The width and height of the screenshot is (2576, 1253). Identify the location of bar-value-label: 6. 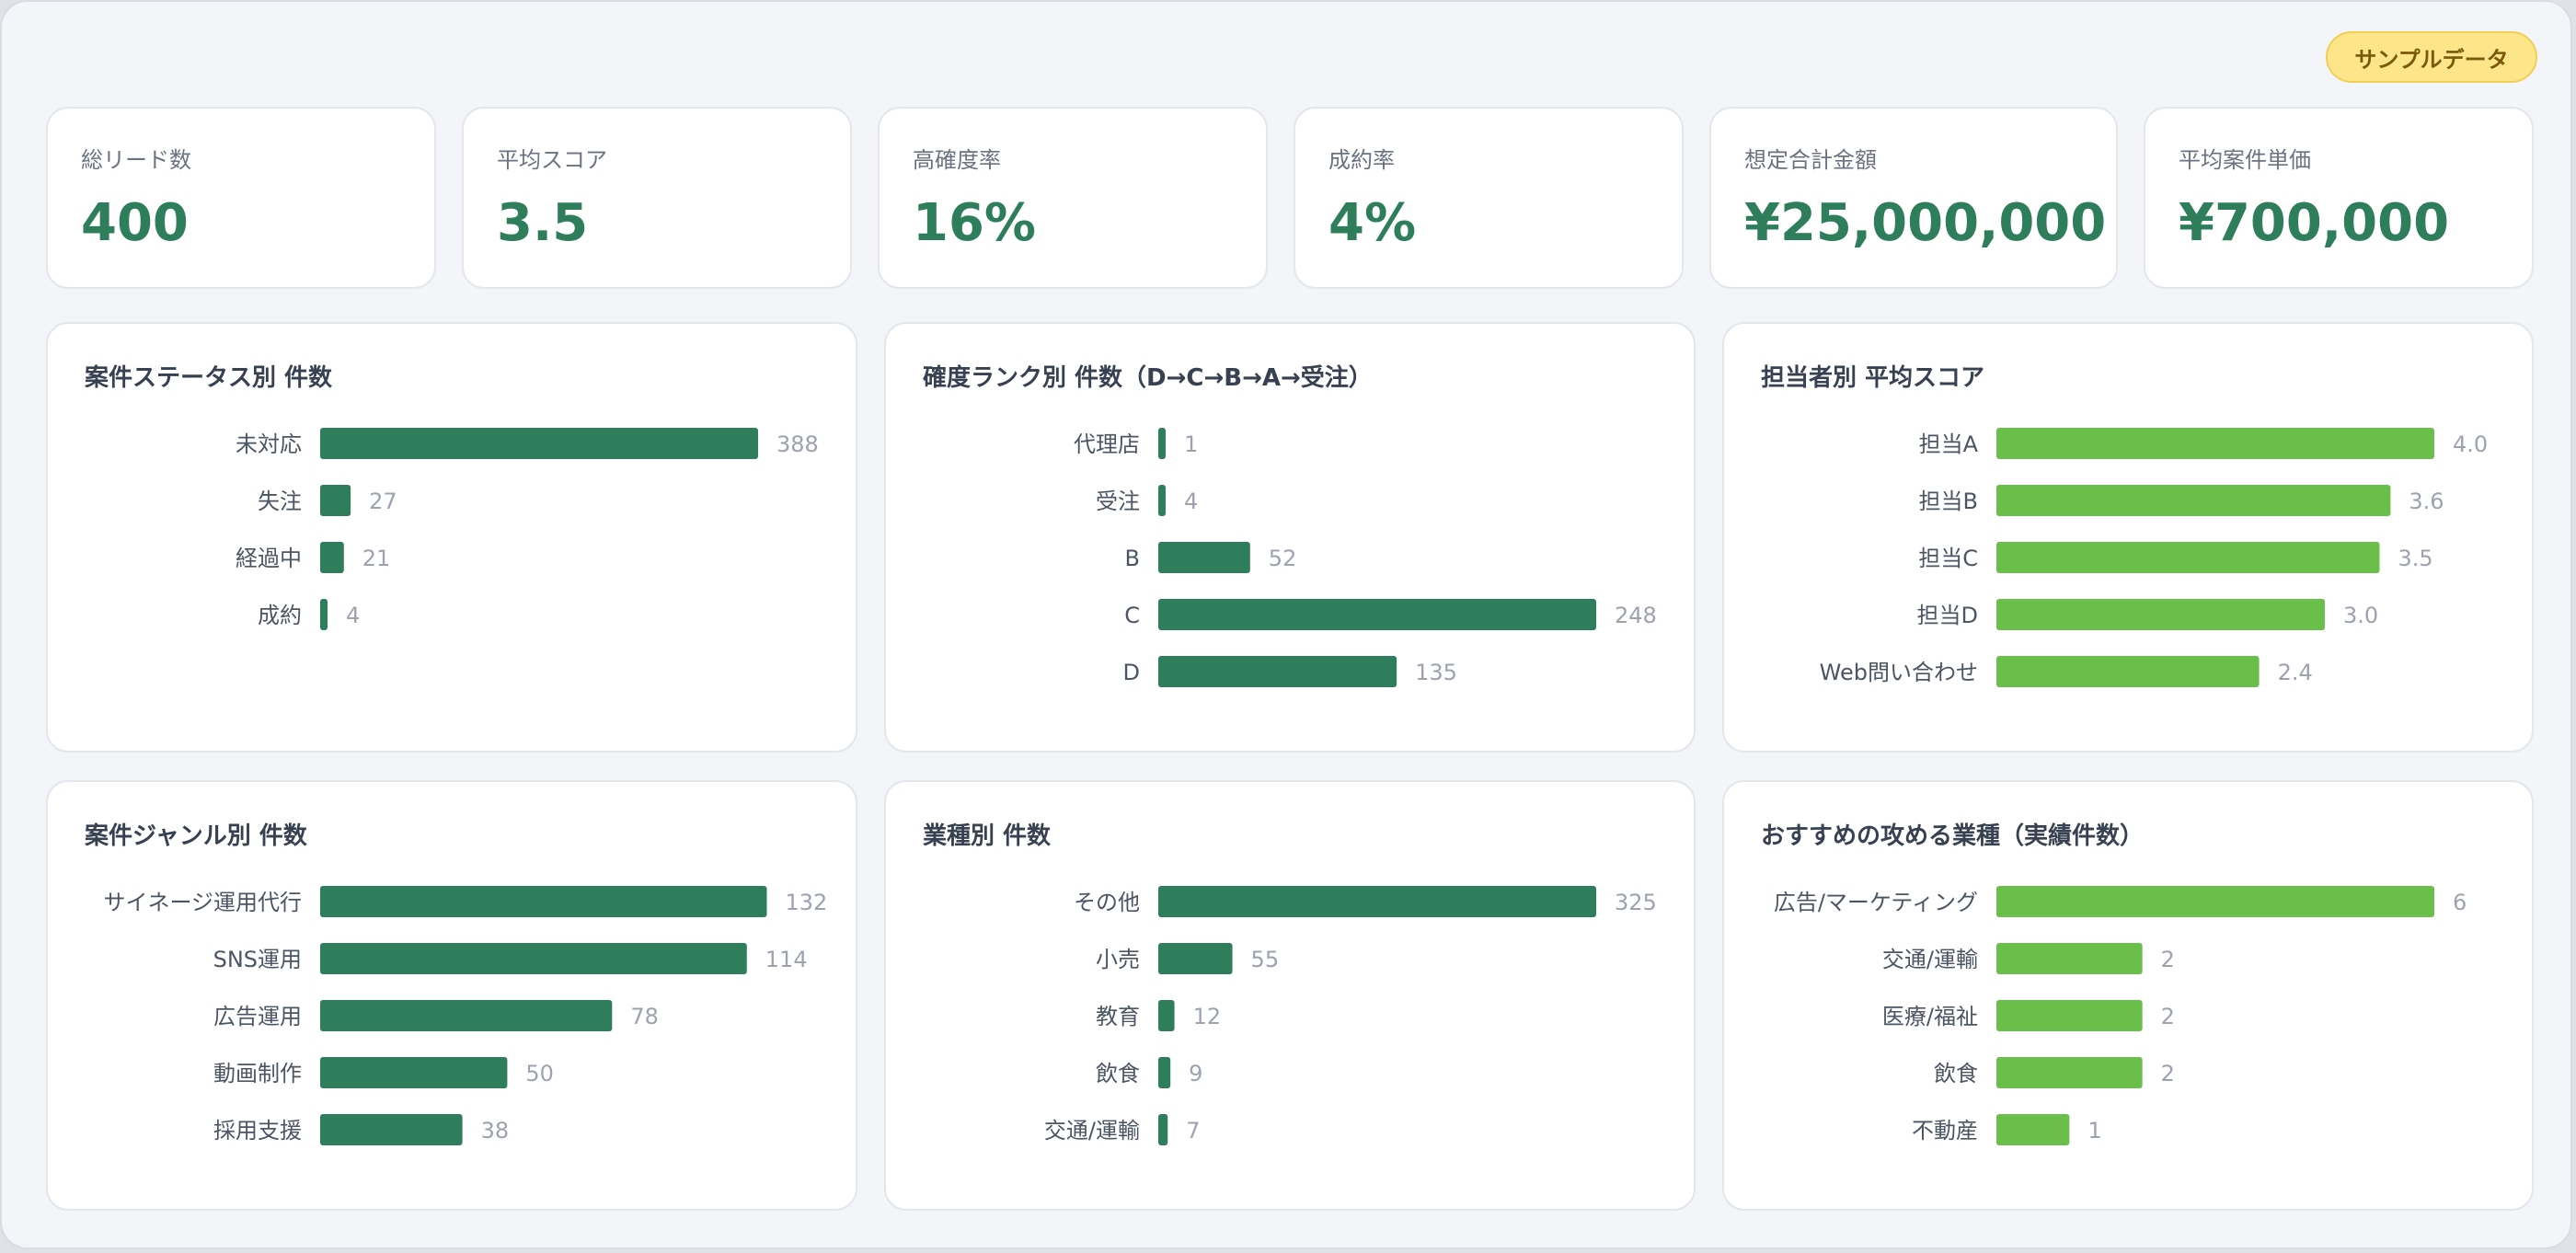
(2460, 903).